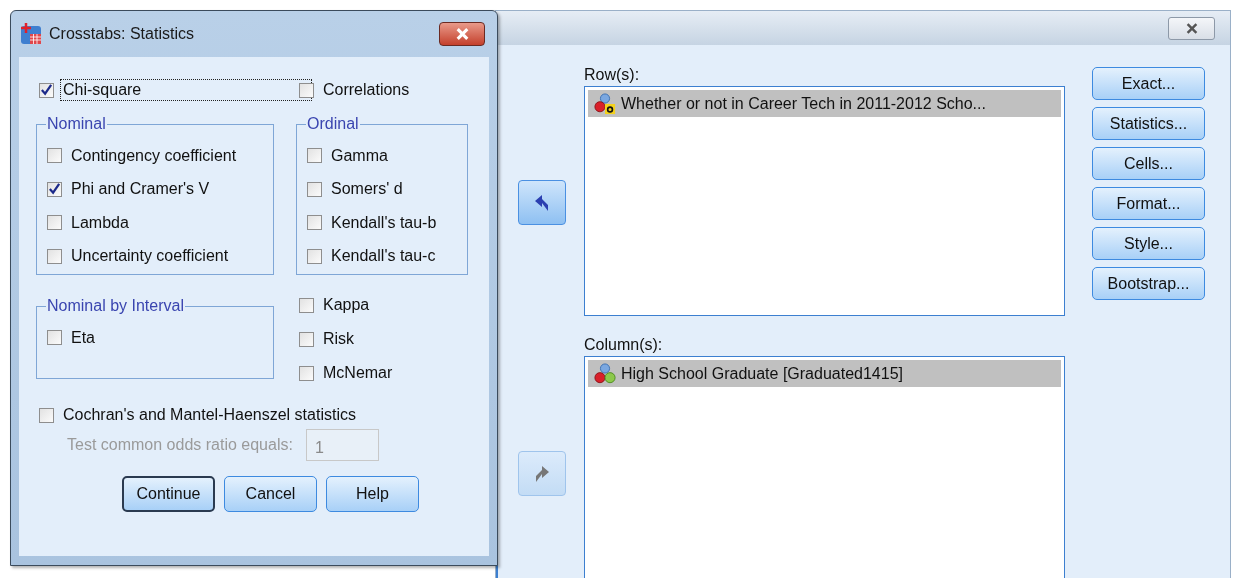 This screenshot has width=1235, height=578. Describe the element at coordinates (346, 305) in the screenshot. I see `checkbox-label: Kappa` at that location.